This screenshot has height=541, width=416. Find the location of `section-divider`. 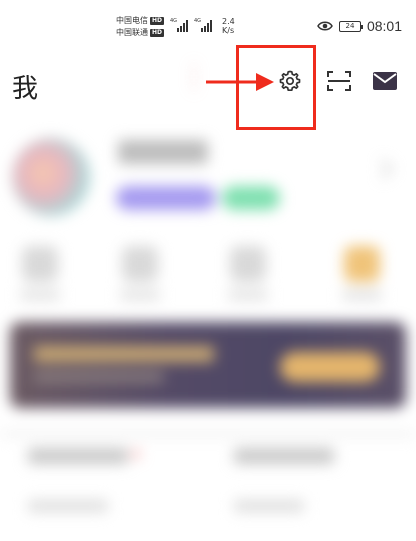

section-divider is located at coordinates (208, 434).